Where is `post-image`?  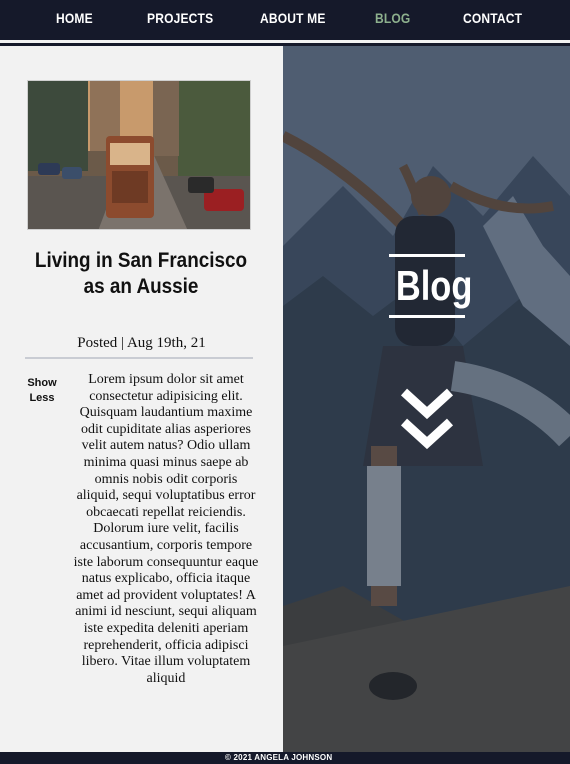
post-image is located at coordinates (139, 155).